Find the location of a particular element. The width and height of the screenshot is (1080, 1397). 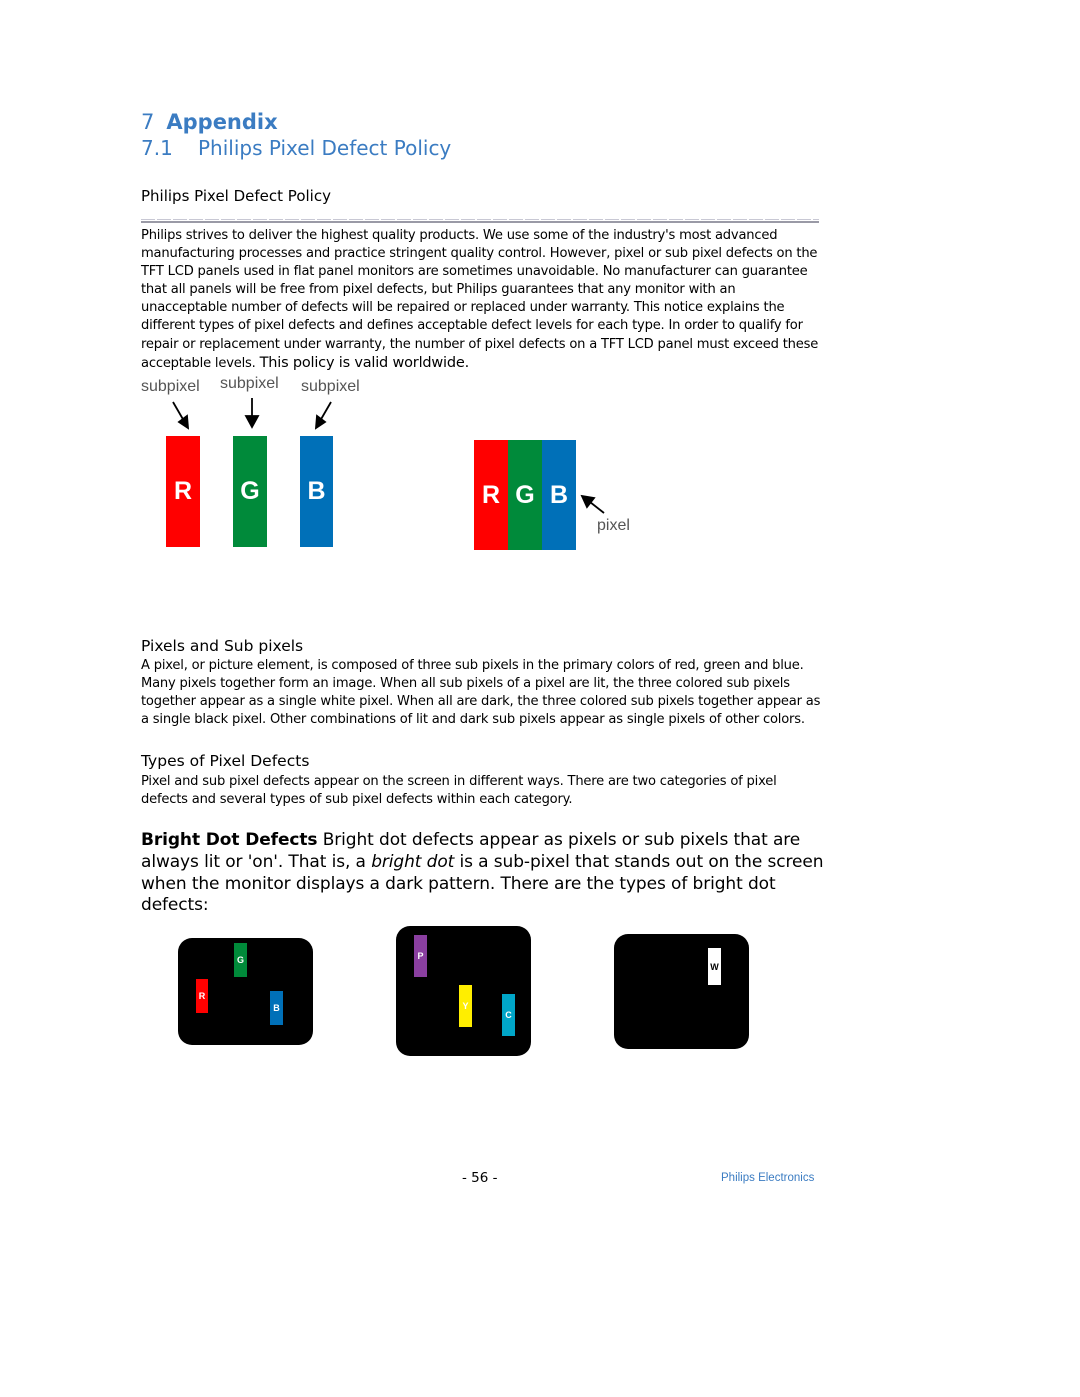

dot-letter: C is located at coordinates (508, 1015).